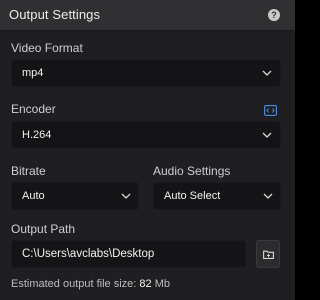 The height and width of the screenshot is (300, 320). What do you see at coordinates (33, 196) in the screenshot?
I see `bitrate-value: Auto` at bounding box center [33, 196].